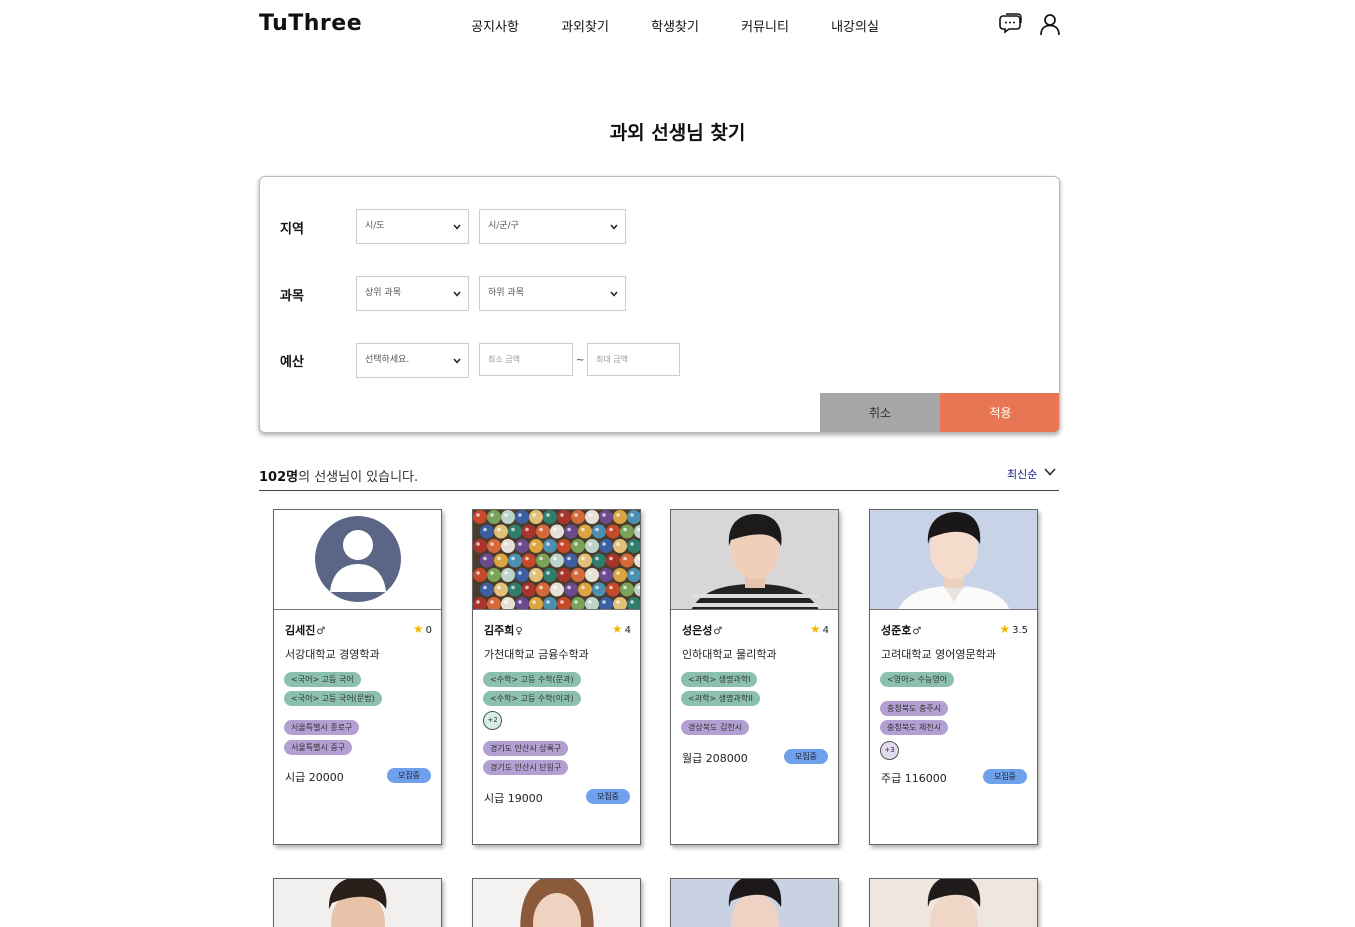 The image size is (1355, 927). Describe the element at coordinates (492, 720) in the screenshot. I see `more-subjects-badge: +2` at that location.